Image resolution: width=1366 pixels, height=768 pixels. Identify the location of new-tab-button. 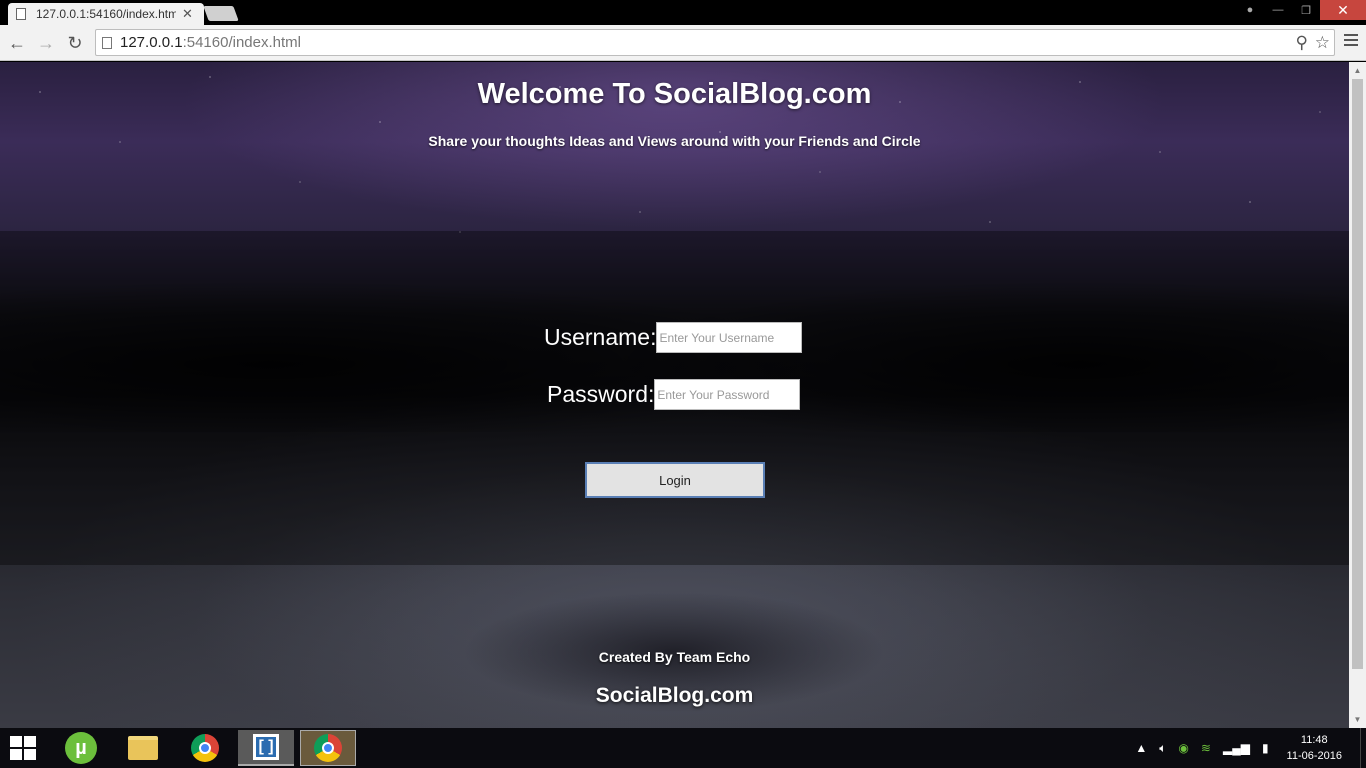
(221, 13).